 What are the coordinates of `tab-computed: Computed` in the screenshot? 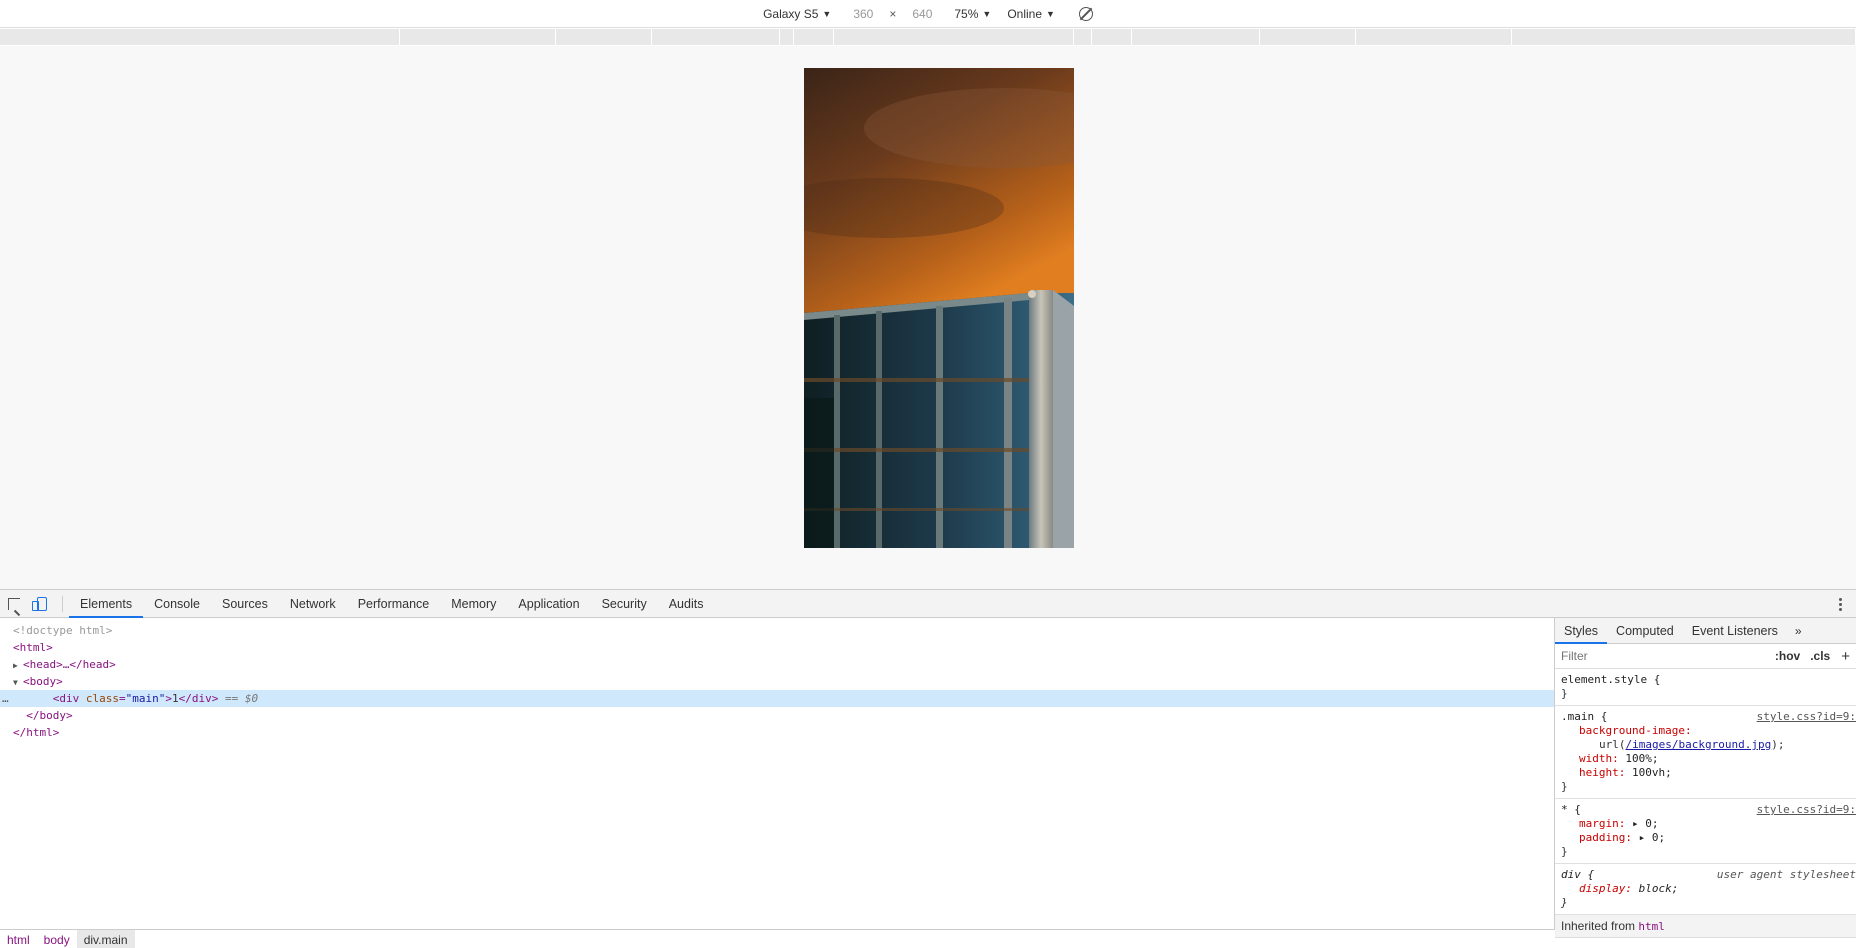 It's located at (1645, 631).